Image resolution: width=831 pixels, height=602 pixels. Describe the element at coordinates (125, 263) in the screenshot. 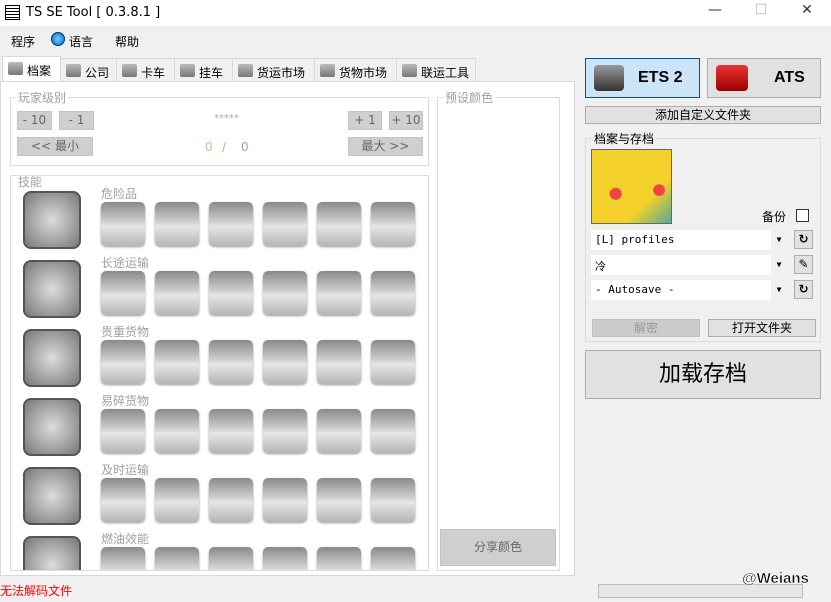

I see `skill-label: 长途运输` at that location.